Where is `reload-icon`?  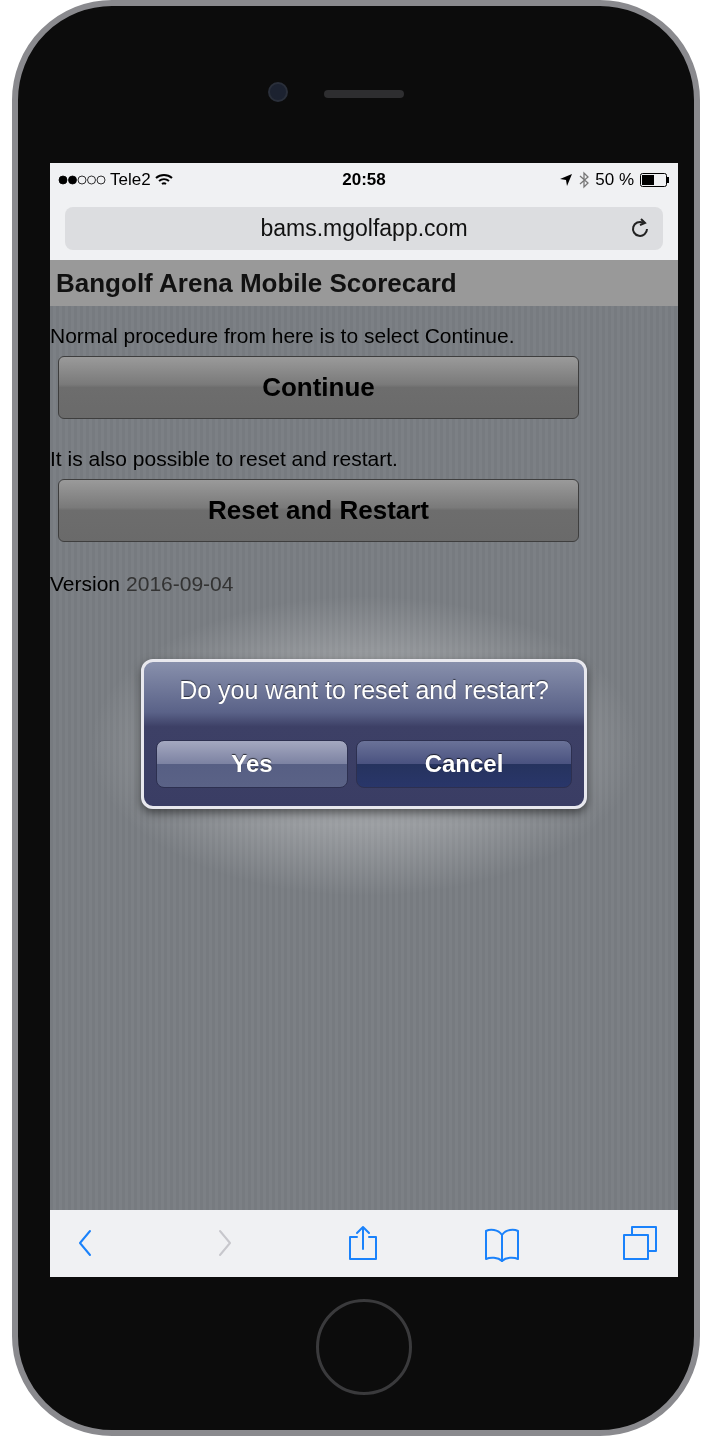
reload-icon is located at coordinates (640, 228).